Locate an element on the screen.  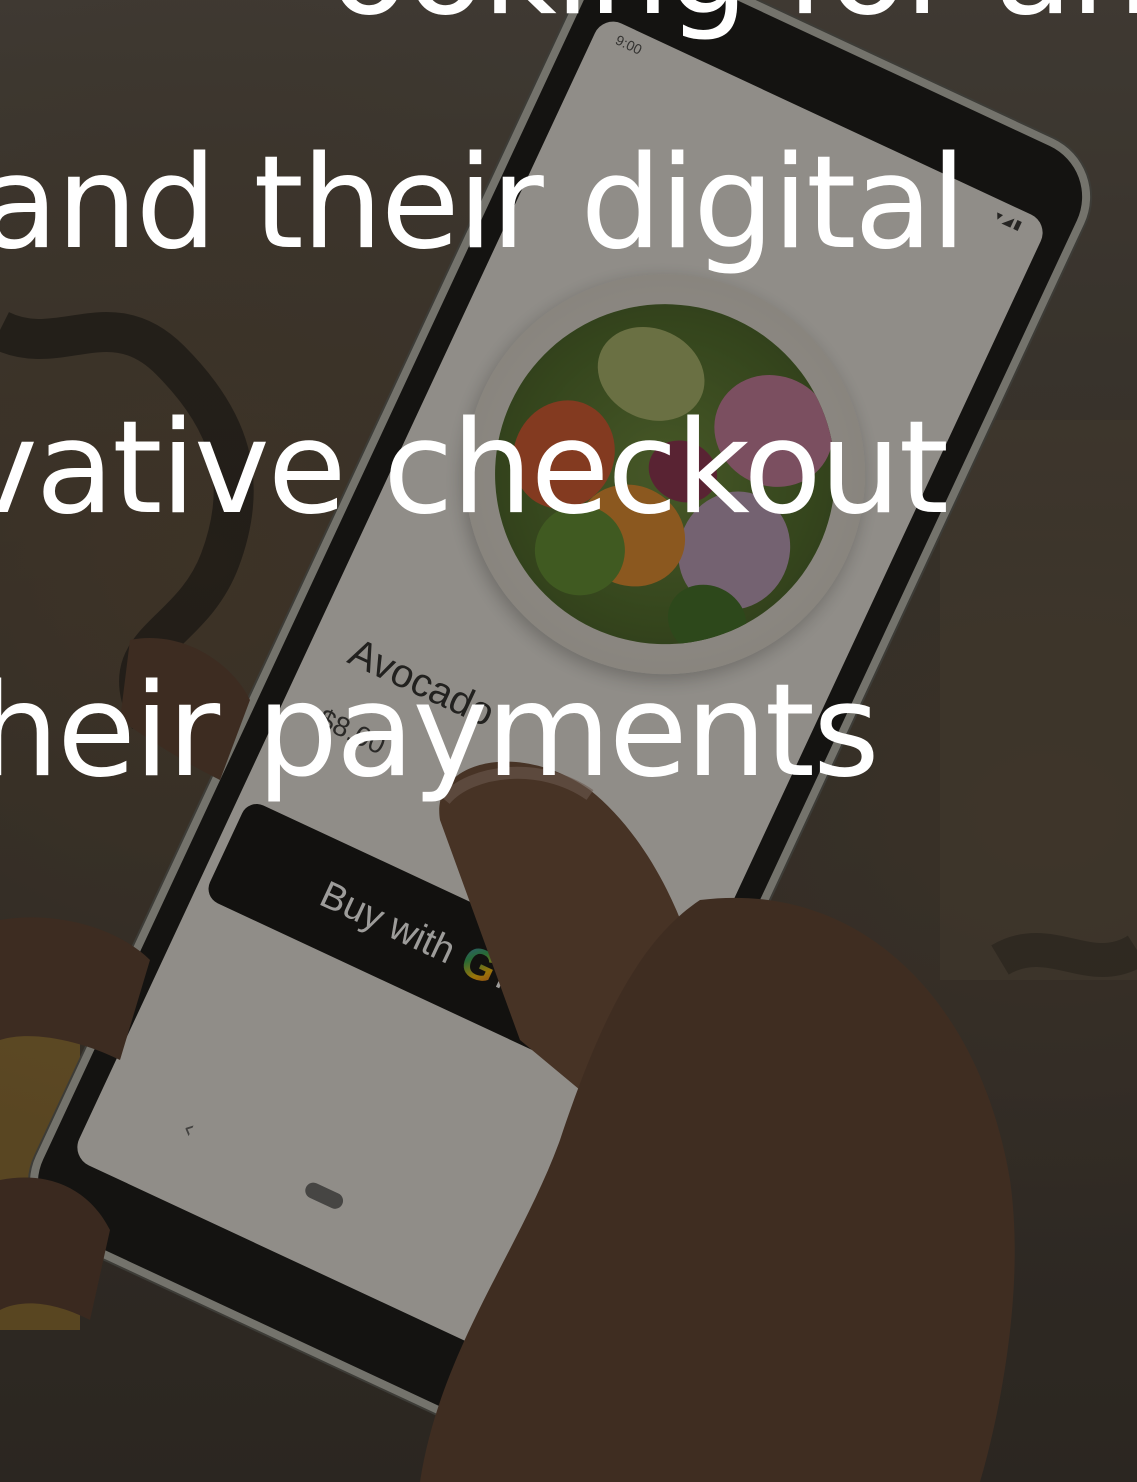
headline-line-1: ooking for an is located at coordinates (733, 17).